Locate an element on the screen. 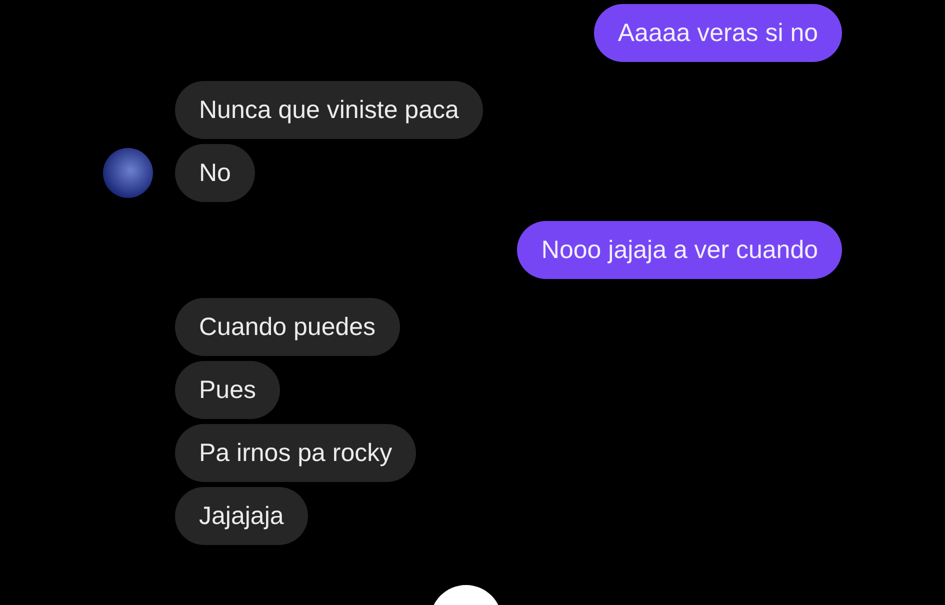 This screenshot has height=605, width=945. message-bubble: Nunca que viniste paca is located at coordinates (329, 110).